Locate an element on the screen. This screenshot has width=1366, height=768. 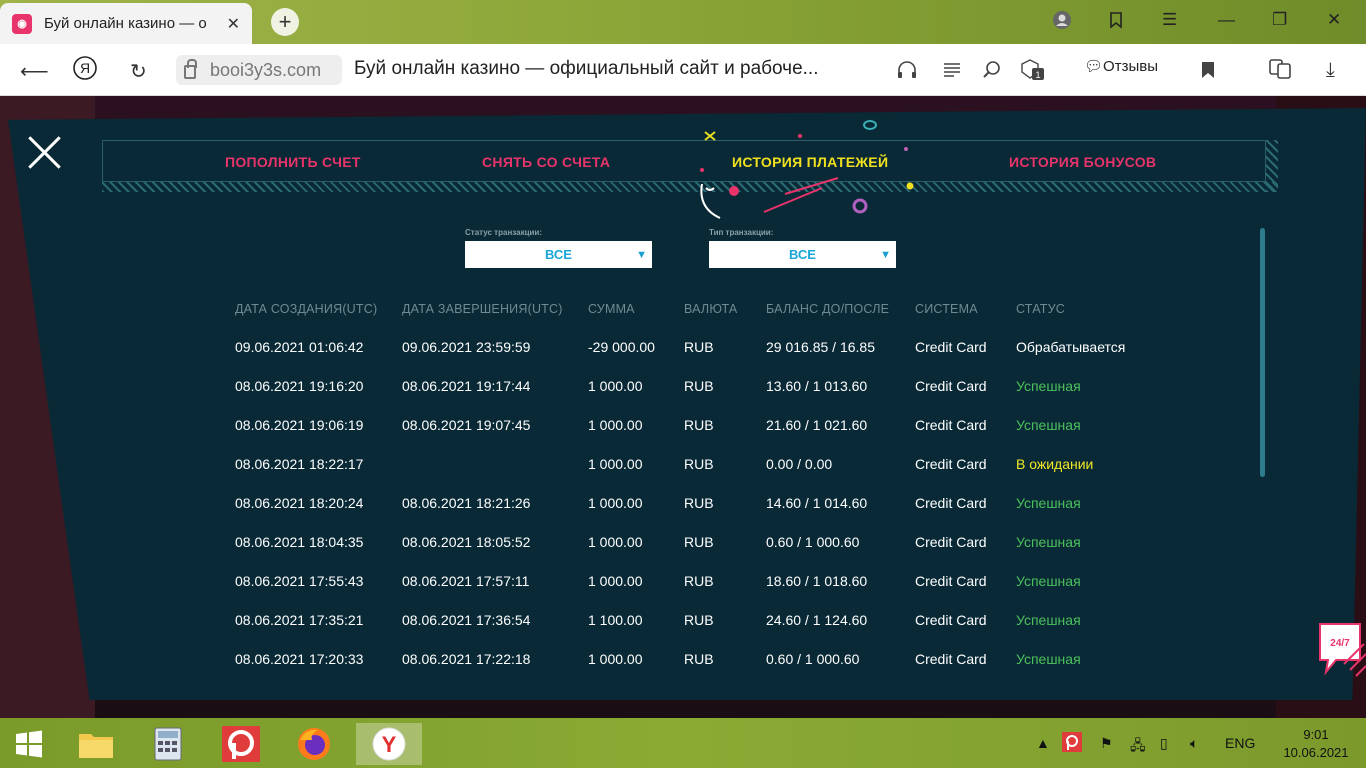
cell-created: 09.06.2021 01:06:42 is located at coordinates (299, 347).